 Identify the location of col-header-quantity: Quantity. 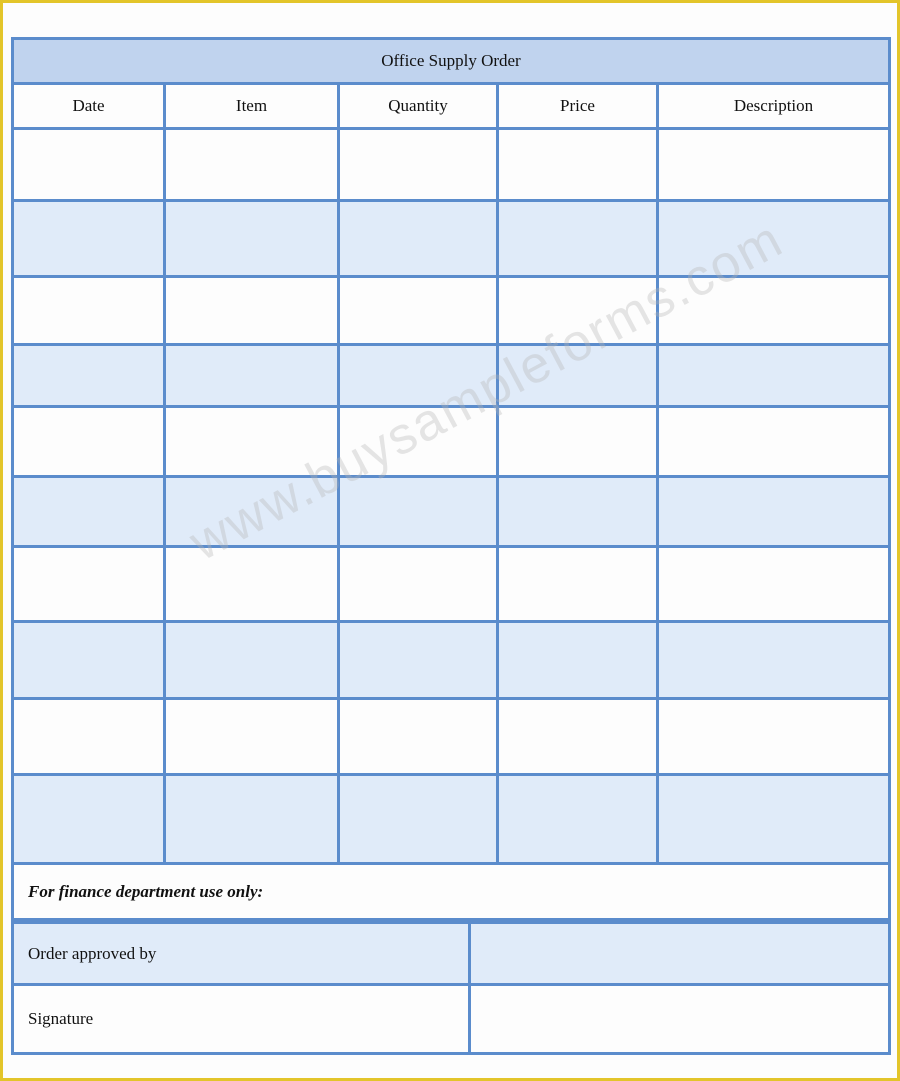
(418, 106).